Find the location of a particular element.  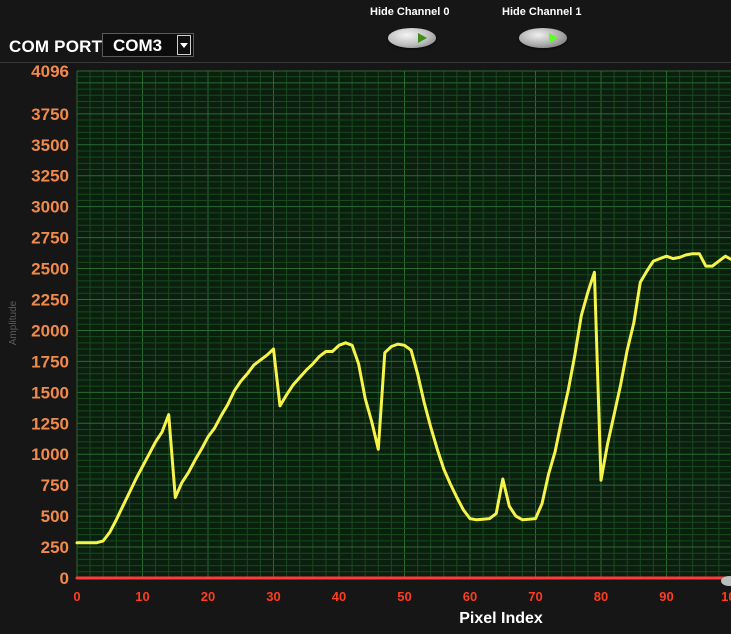

y-tick-label: 250 is located at coordinates (55, 547).